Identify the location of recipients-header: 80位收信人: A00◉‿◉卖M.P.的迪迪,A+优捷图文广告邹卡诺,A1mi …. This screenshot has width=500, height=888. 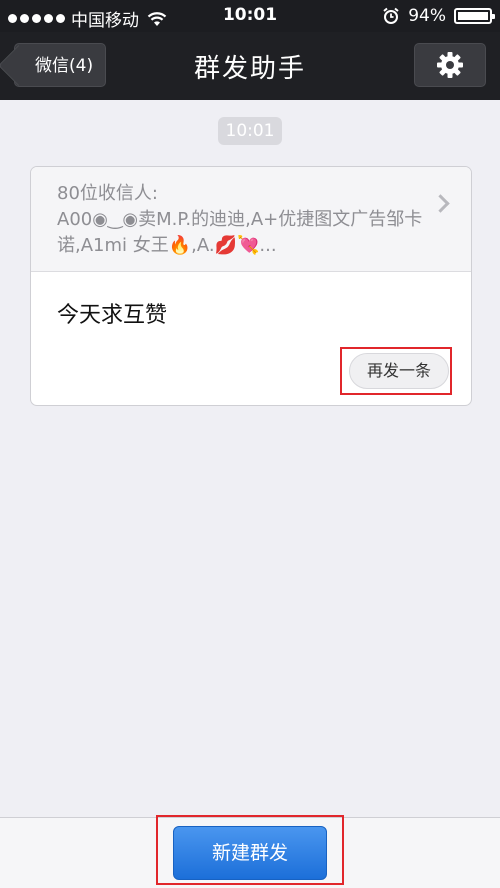
(251, 219).